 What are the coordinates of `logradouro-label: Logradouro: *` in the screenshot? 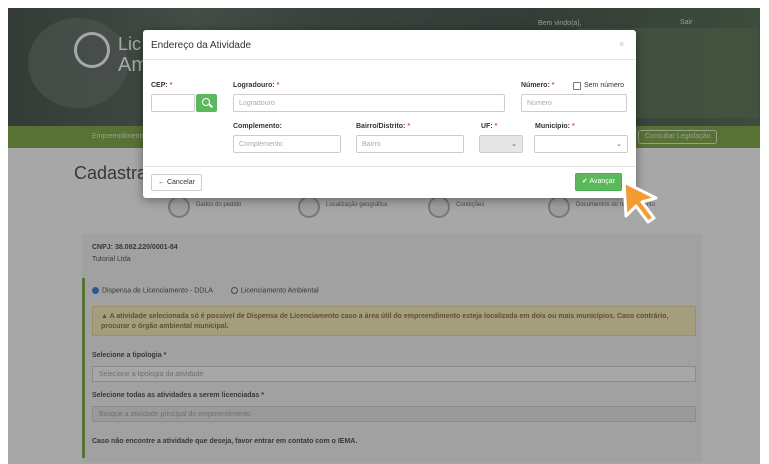 It's located at (256, 85).